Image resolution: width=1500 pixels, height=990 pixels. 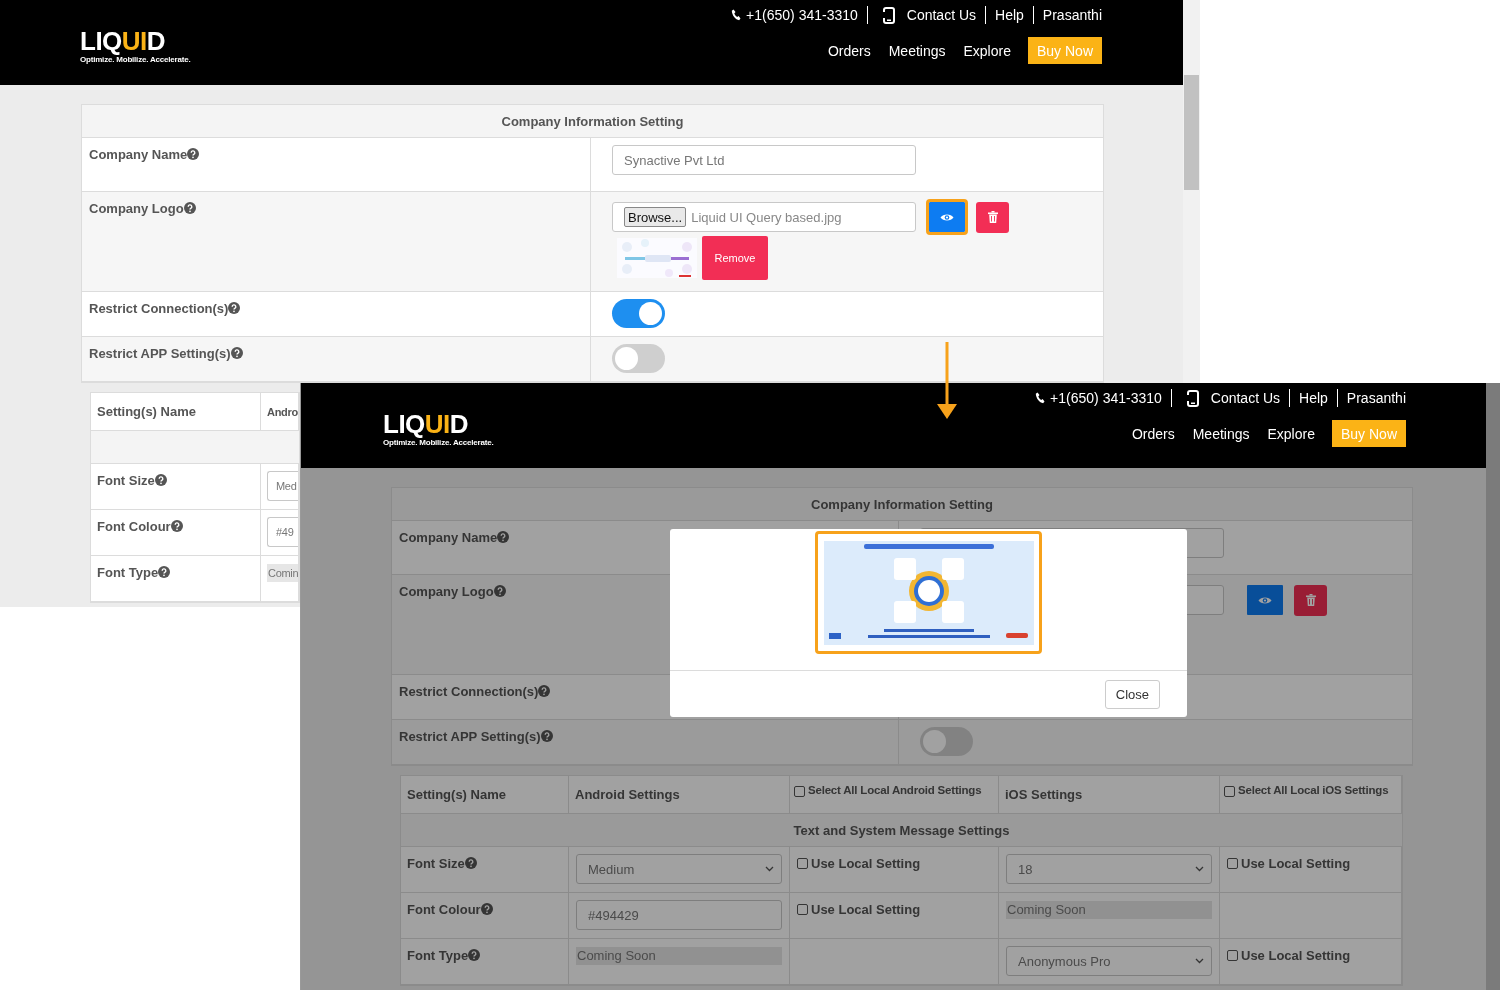 What do you see at coordinates (1109, 961) in the screenshot?
I see `dropdown: Anonymous Pro` at bounding box center [1109, 961].